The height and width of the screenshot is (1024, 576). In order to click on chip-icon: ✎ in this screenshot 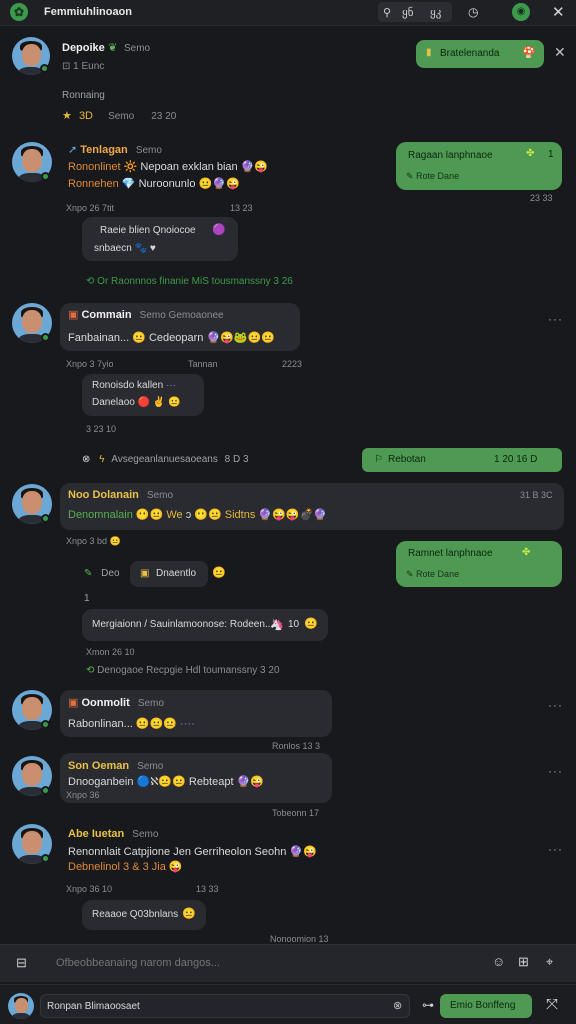, I will do `click(88, 573)`.